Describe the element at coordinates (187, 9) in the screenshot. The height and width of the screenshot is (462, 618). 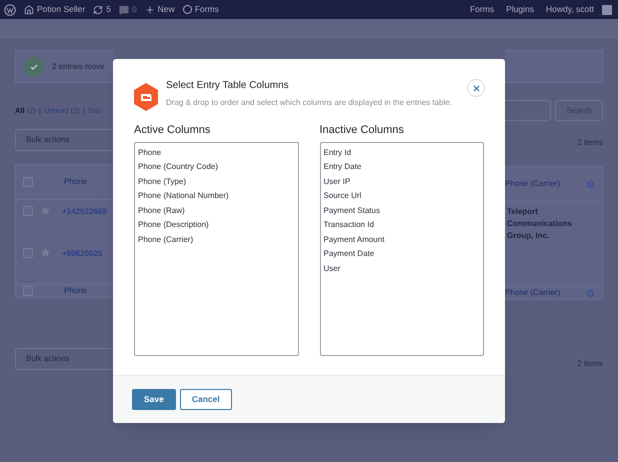
I see `forms-logo-icon` at that location.